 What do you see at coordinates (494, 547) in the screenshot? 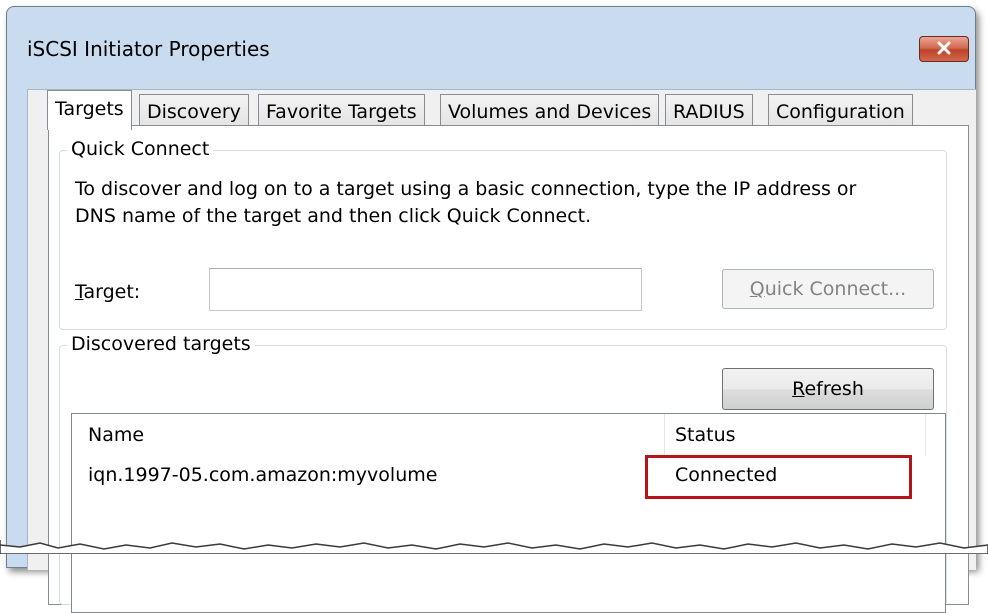
I see `torn-edge-decoration` at bounding box center [494, 547].